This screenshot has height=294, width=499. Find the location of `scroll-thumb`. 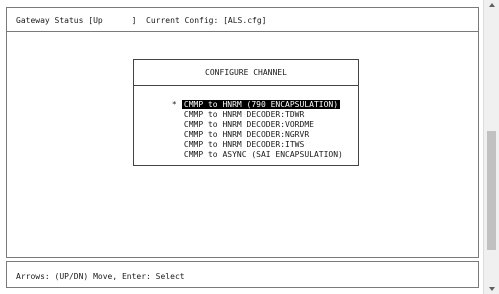

scroll-thumb is located at coordinates (491, 190).